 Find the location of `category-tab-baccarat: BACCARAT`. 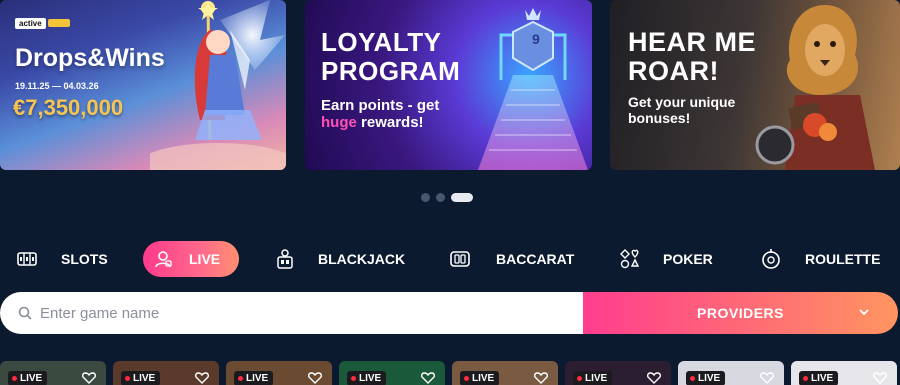

category-tab-baccarat: BACCARAT is located at coordinates (512, 259).